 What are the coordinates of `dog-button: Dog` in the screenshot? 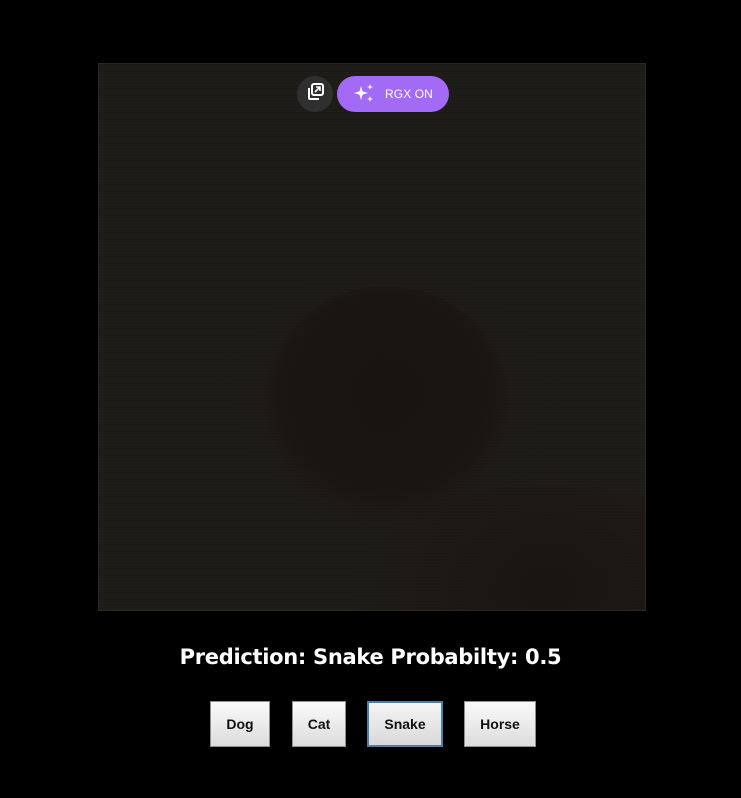 It's located at (240, 724).